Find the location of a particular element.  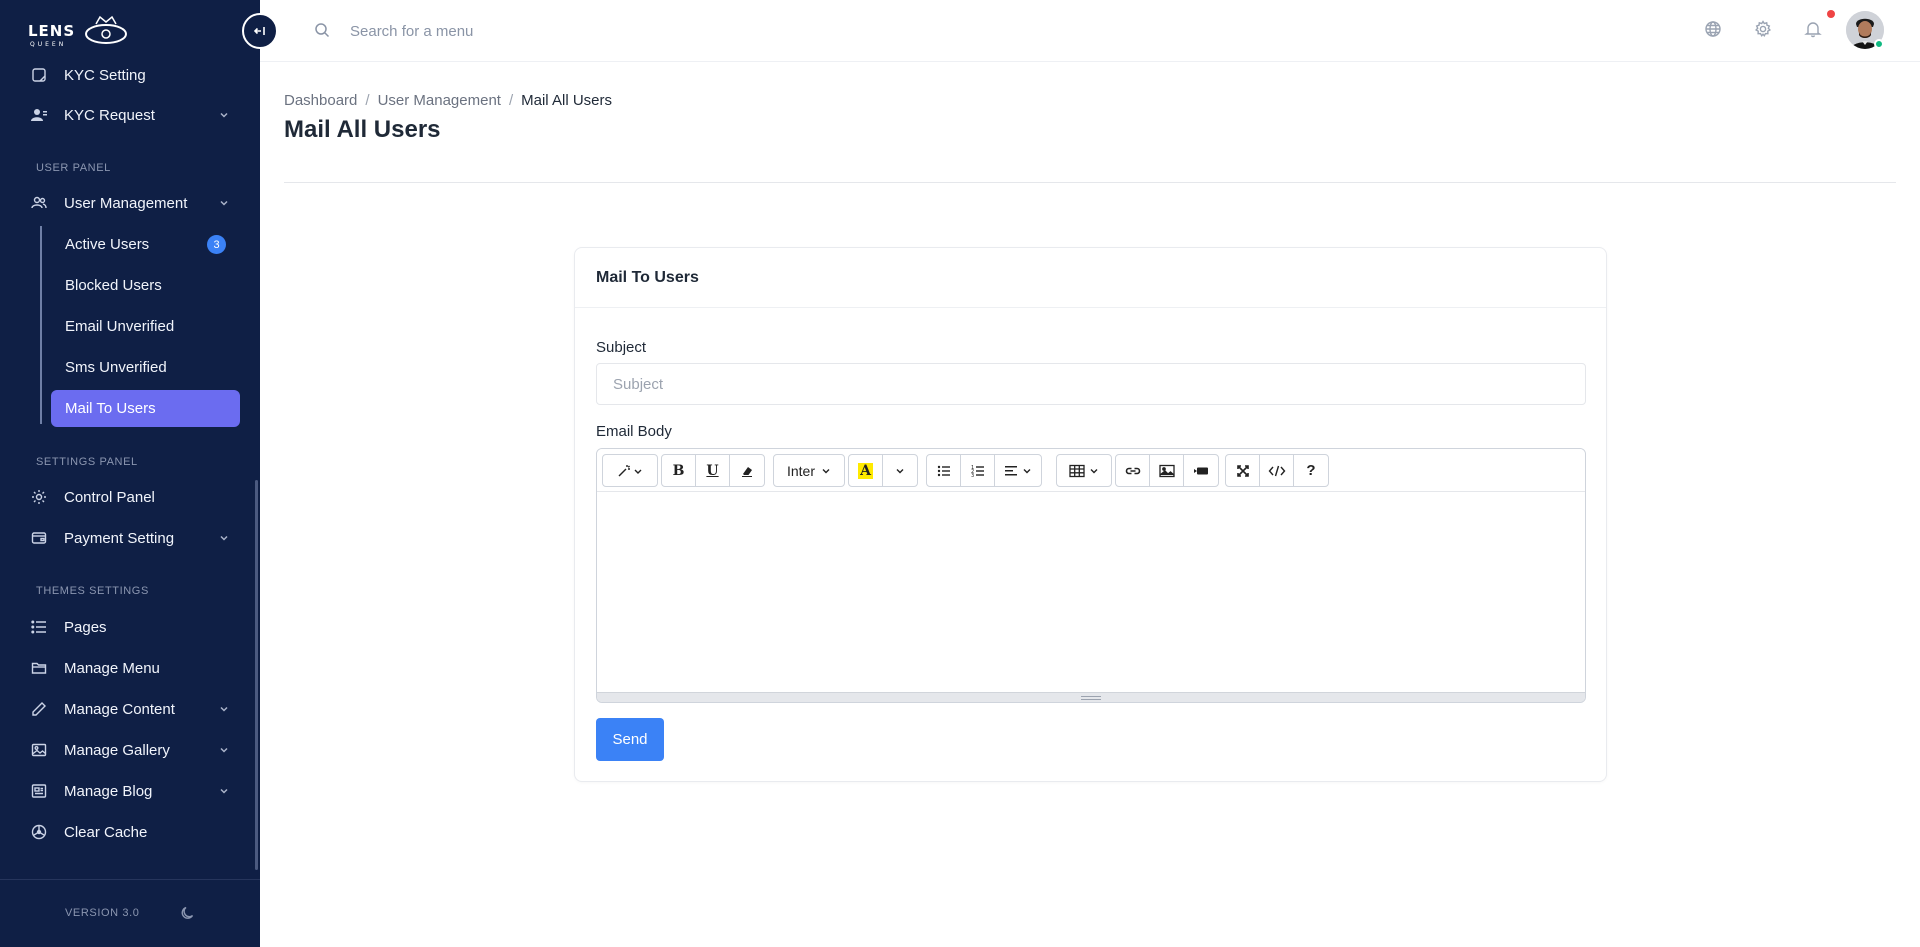

code-view-button is located at coordinates (1277, 470).